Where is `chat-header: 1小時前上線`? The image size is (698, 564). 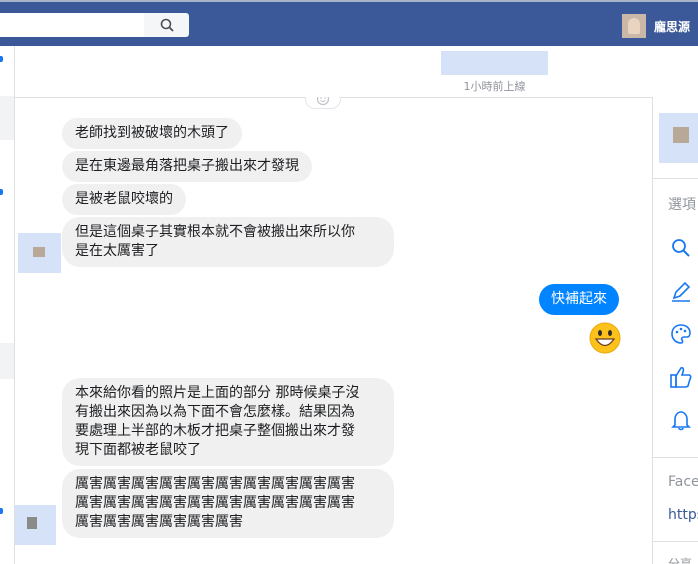
chat-header: 1小時前上線 is located at coordinates (333, 72).